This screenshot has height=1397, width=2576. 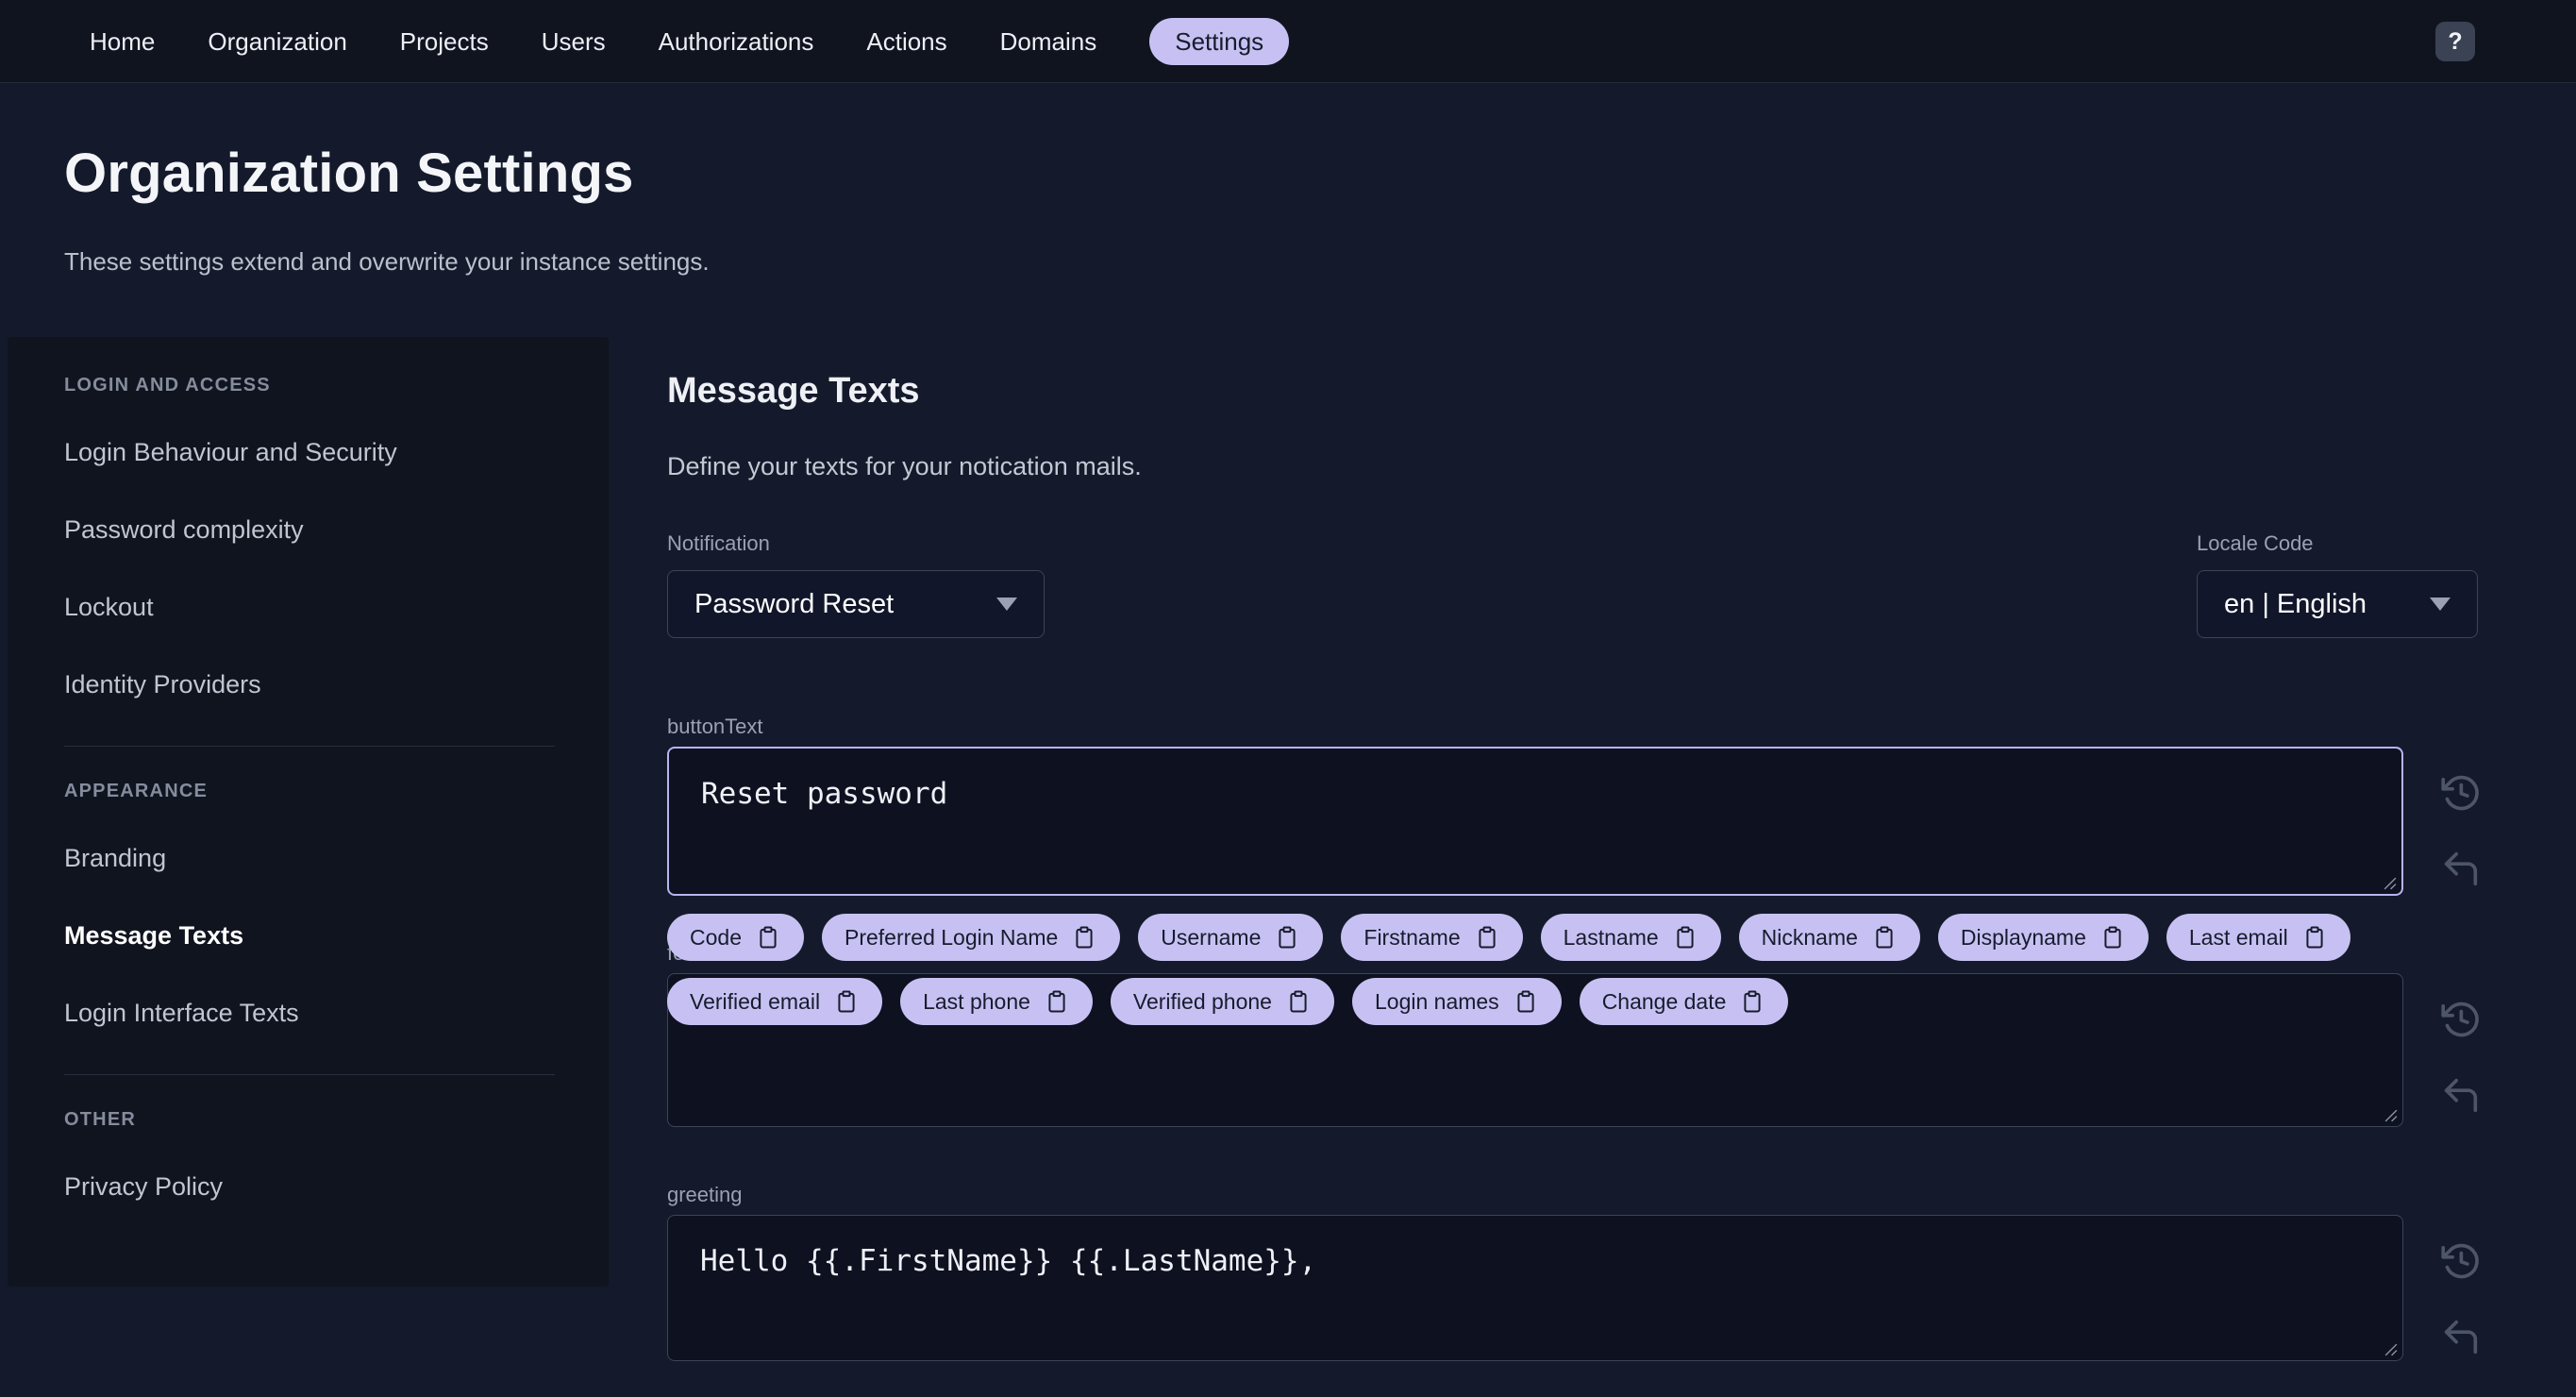 What do you see at coordinates (2455, 41) in the screenshot?
I see `help-button: ?` at bounding box center [2455, 41].